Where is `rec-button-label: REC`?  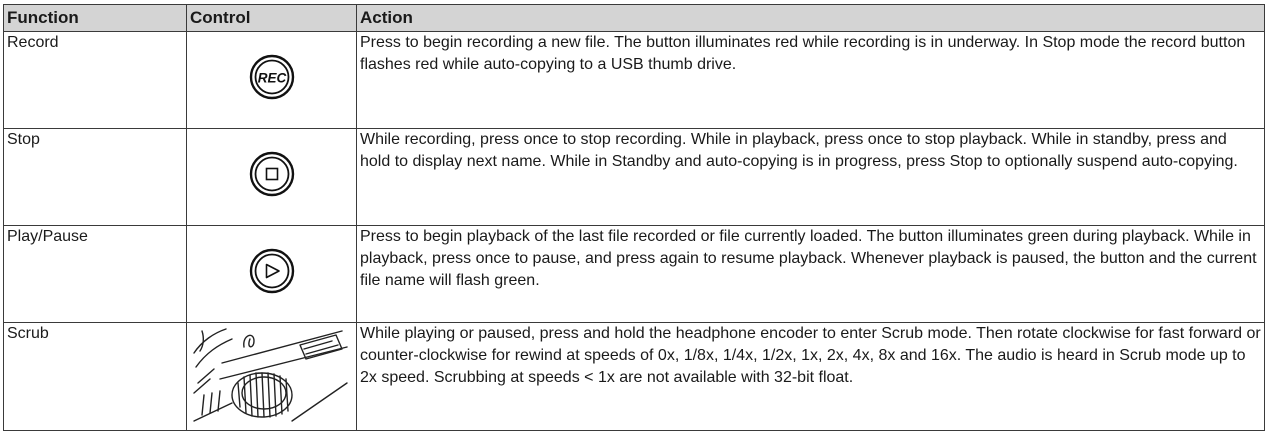
rec-button-label: REC is located at coordinates (271, 77).